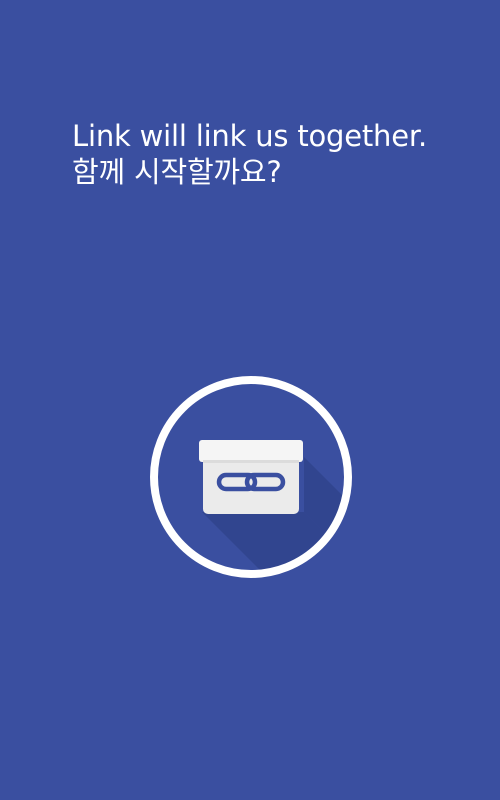 The width and height of the screenshot is (500, 800). What do you see at coordinates (251, 461) in the screenshot?
I see `box-lid-edge` at bounding box center [251, 461].